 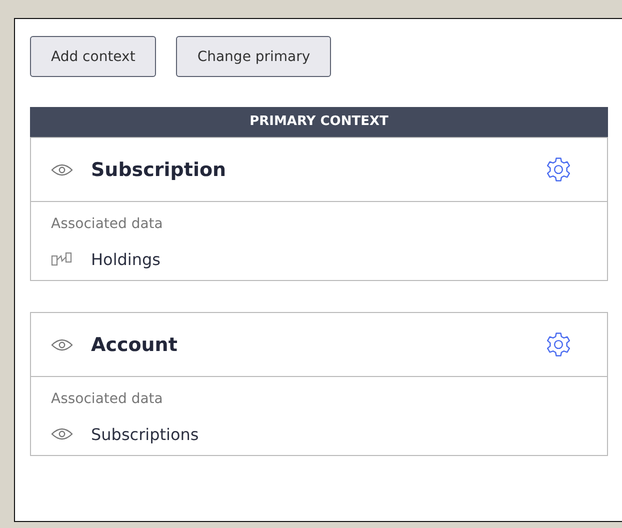 What do you see at coordinates (319, 122) in the screenshot?
I see `primary-context-banner: PRIMARY CONTEXT` at bounding box center [319, 122].